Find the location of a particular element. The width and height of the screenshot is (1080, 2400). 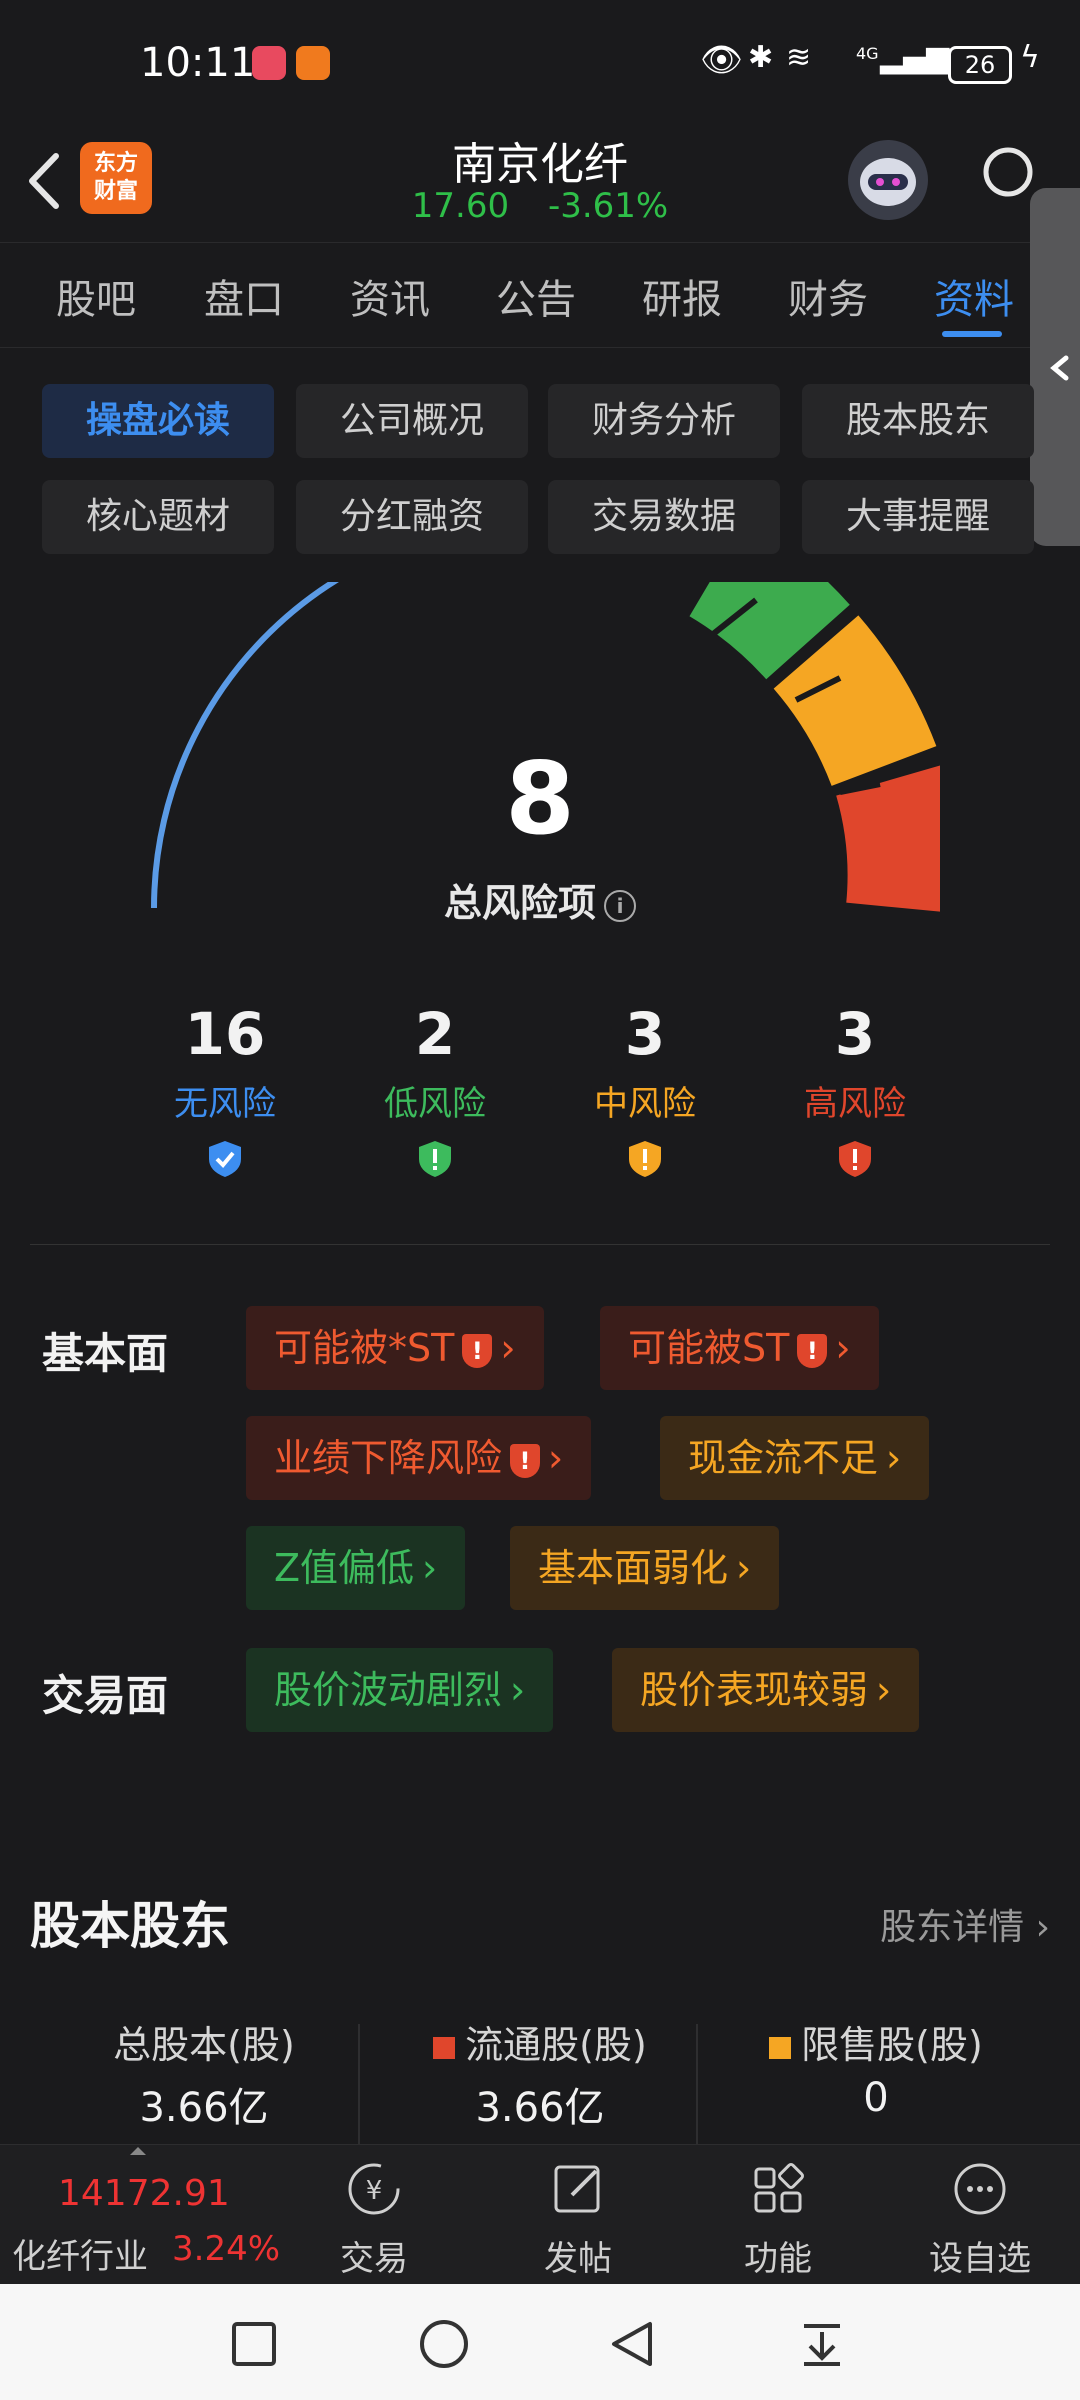

stock-header: 东方 财富 南京化纤 17.60 -3.61% is located at coordinates (540, 180).